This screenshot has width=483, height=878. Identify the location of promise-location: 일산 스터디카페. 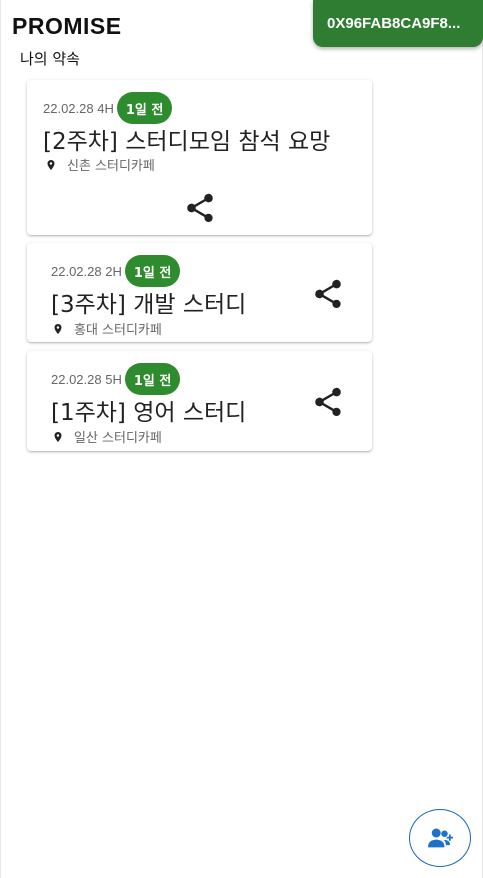
(107, 436).